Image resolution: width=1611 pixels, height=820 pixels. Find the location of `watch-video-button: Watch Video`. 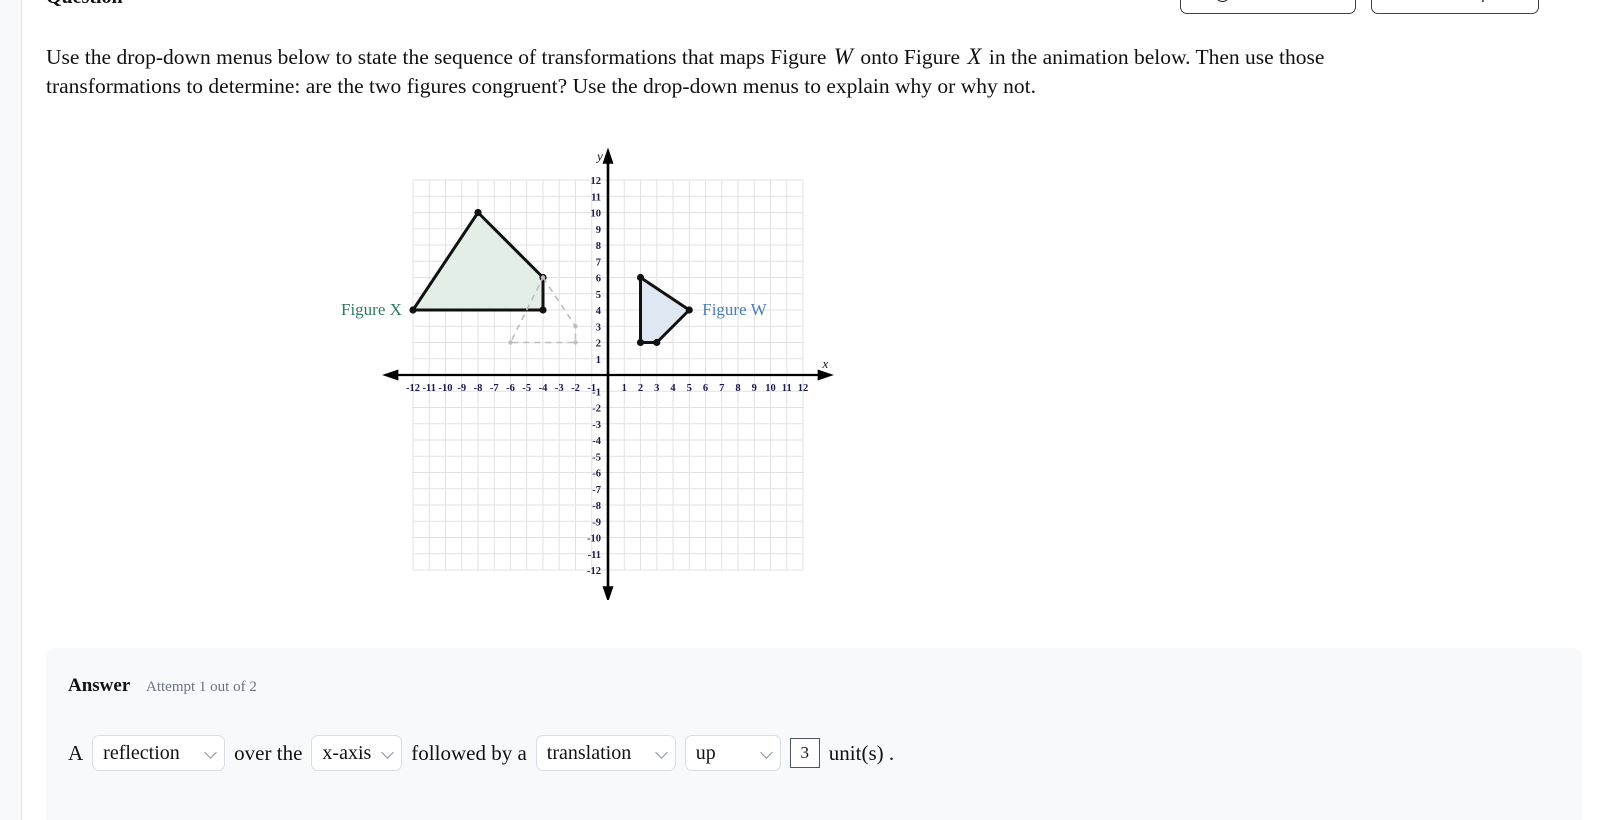

watch-video-button: Watch Video is located at coordinates (1268, 7).